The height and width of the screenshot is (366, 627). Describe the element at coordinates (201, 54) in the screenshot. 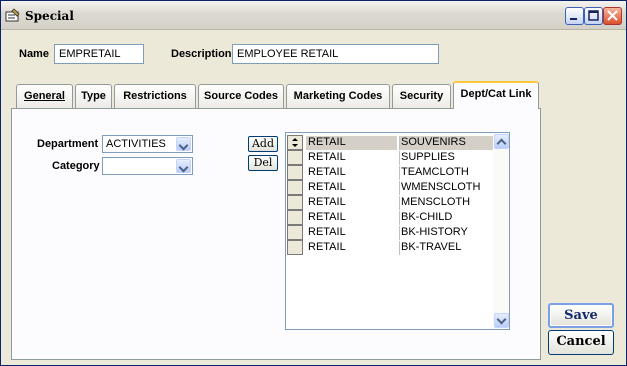

I see `description-label: Description` at that location.